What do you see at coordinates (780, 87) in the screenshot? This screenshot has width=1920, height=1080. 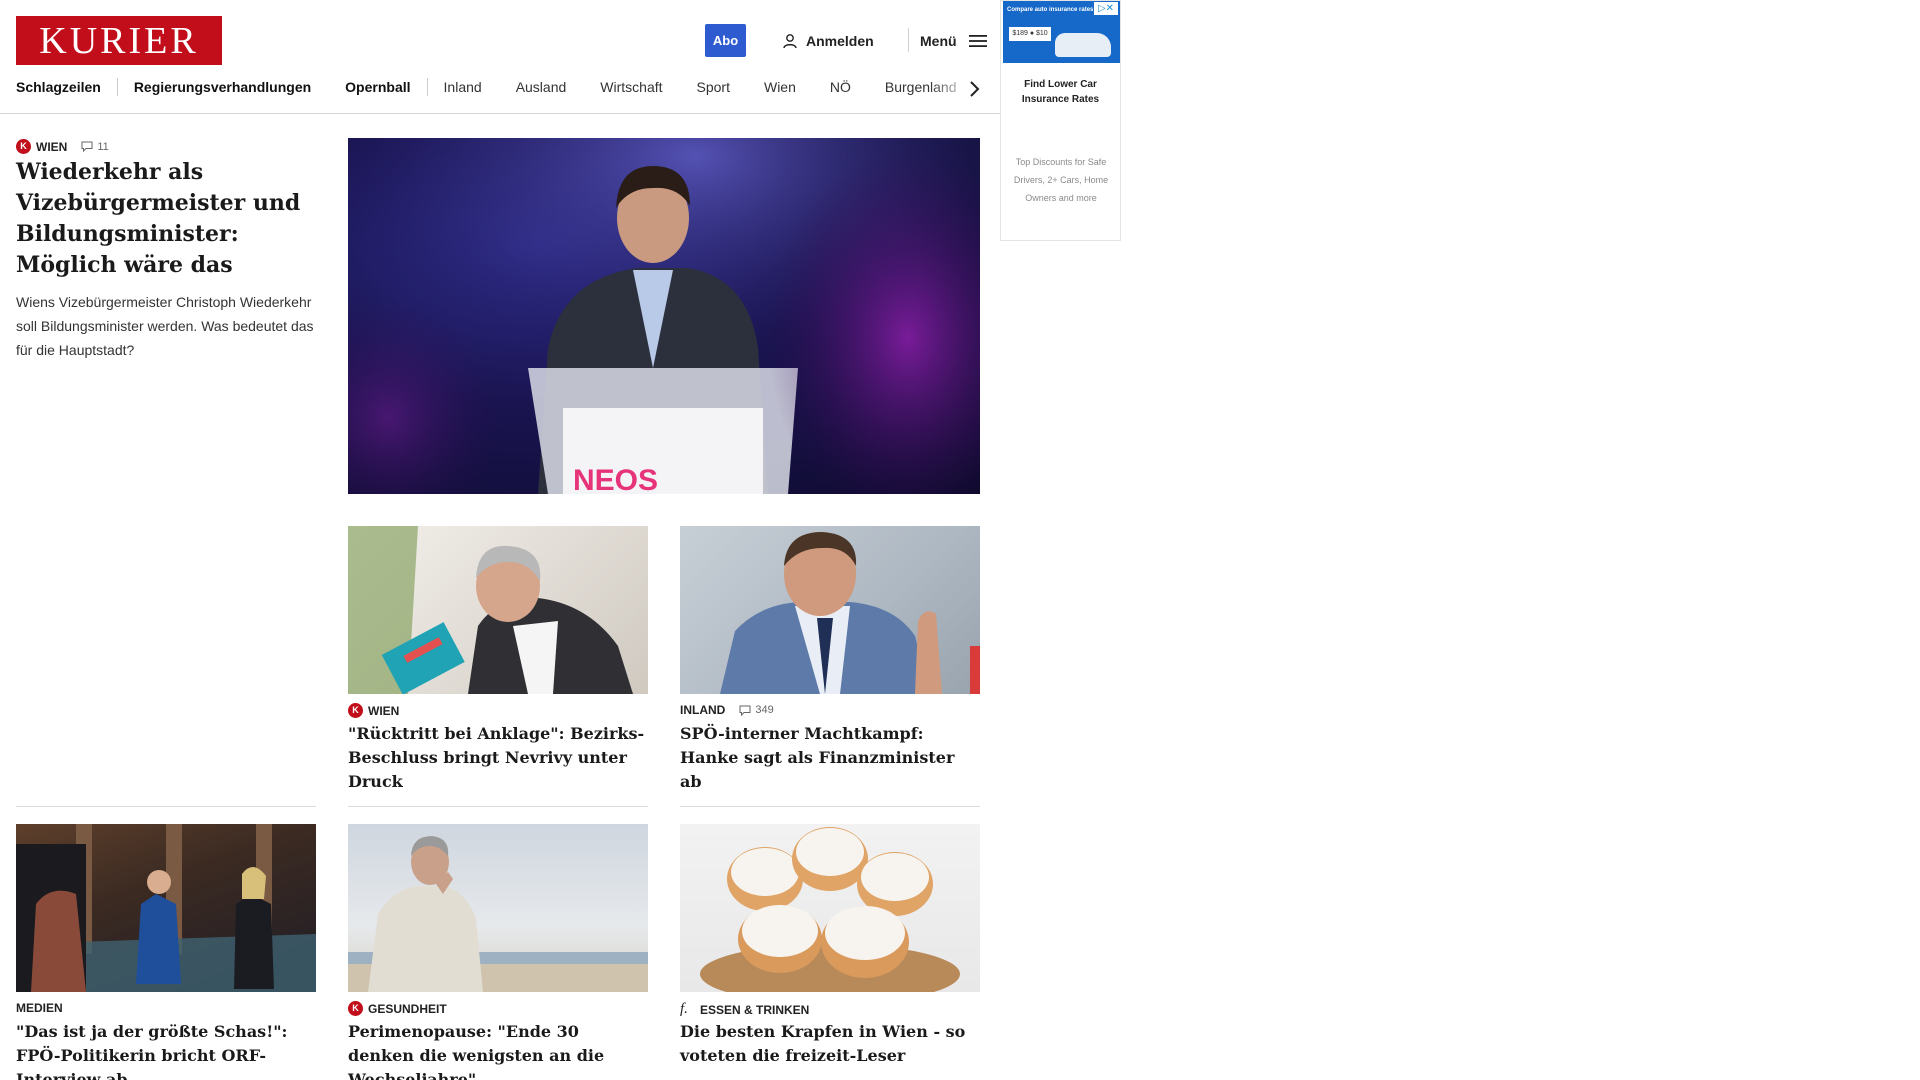 I see `nav-item-wien: Wien` at bounding box center [780, 87].